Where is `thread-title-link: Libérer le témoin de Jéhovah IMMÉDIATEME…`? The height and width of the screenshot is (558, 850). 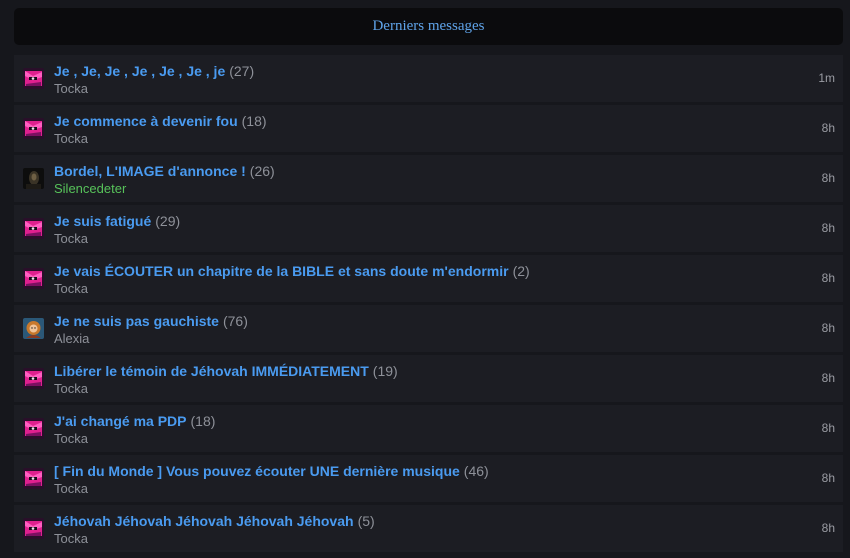 thread-title-link: Libérer le témoin de Jéhovah IMMÉDIATEME… is located at coordinates (211, 371).